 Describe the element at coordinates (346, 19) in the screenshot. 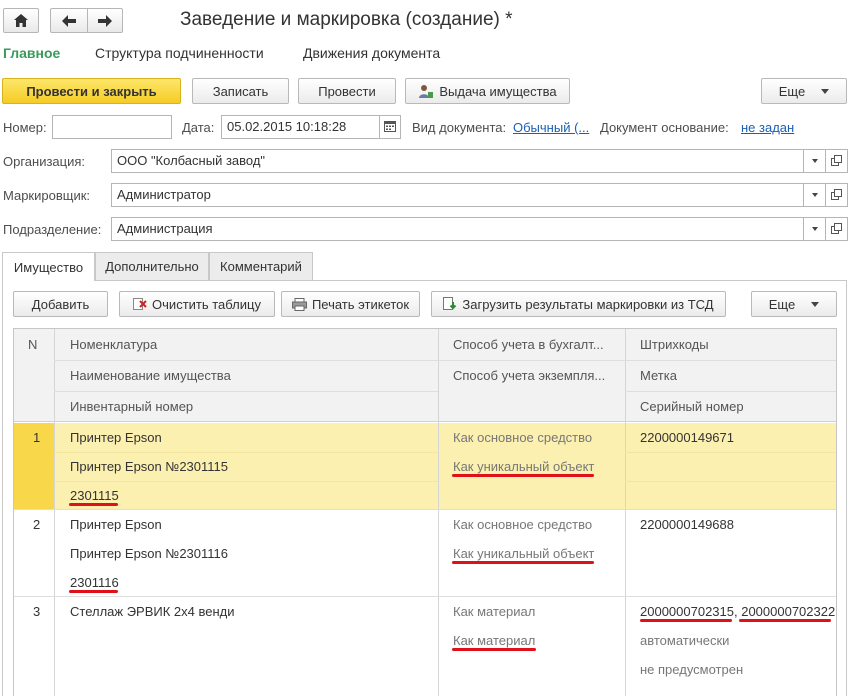

I see `page-title: Заведение и маркировка (создание) *` at that location.